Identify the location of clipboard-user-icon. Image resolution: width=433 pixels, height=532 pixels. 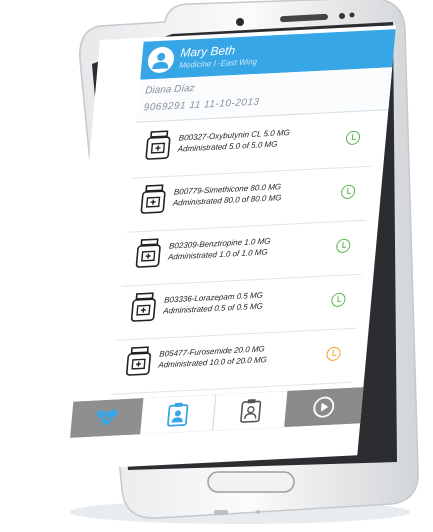
(251, 411).